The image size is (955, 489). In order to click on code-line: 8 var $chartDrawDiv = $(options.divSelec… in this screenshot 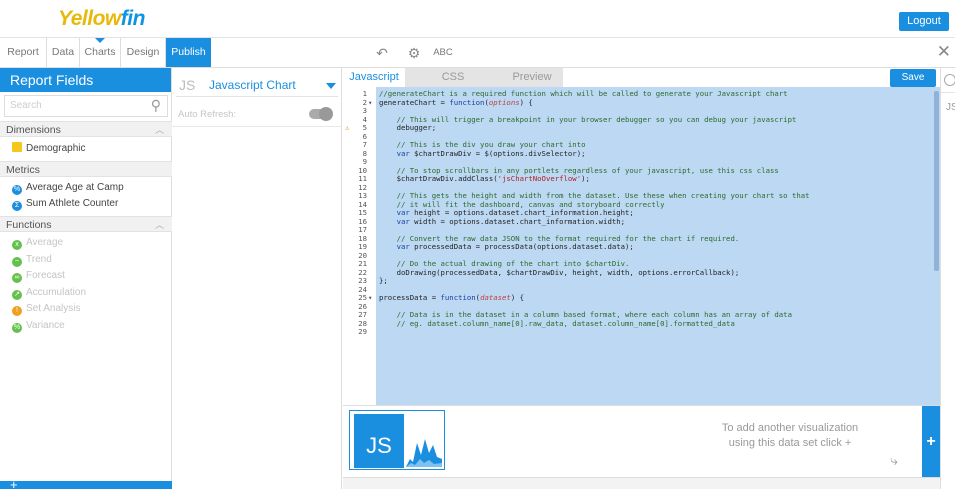, I will do `click(638, 153)`.